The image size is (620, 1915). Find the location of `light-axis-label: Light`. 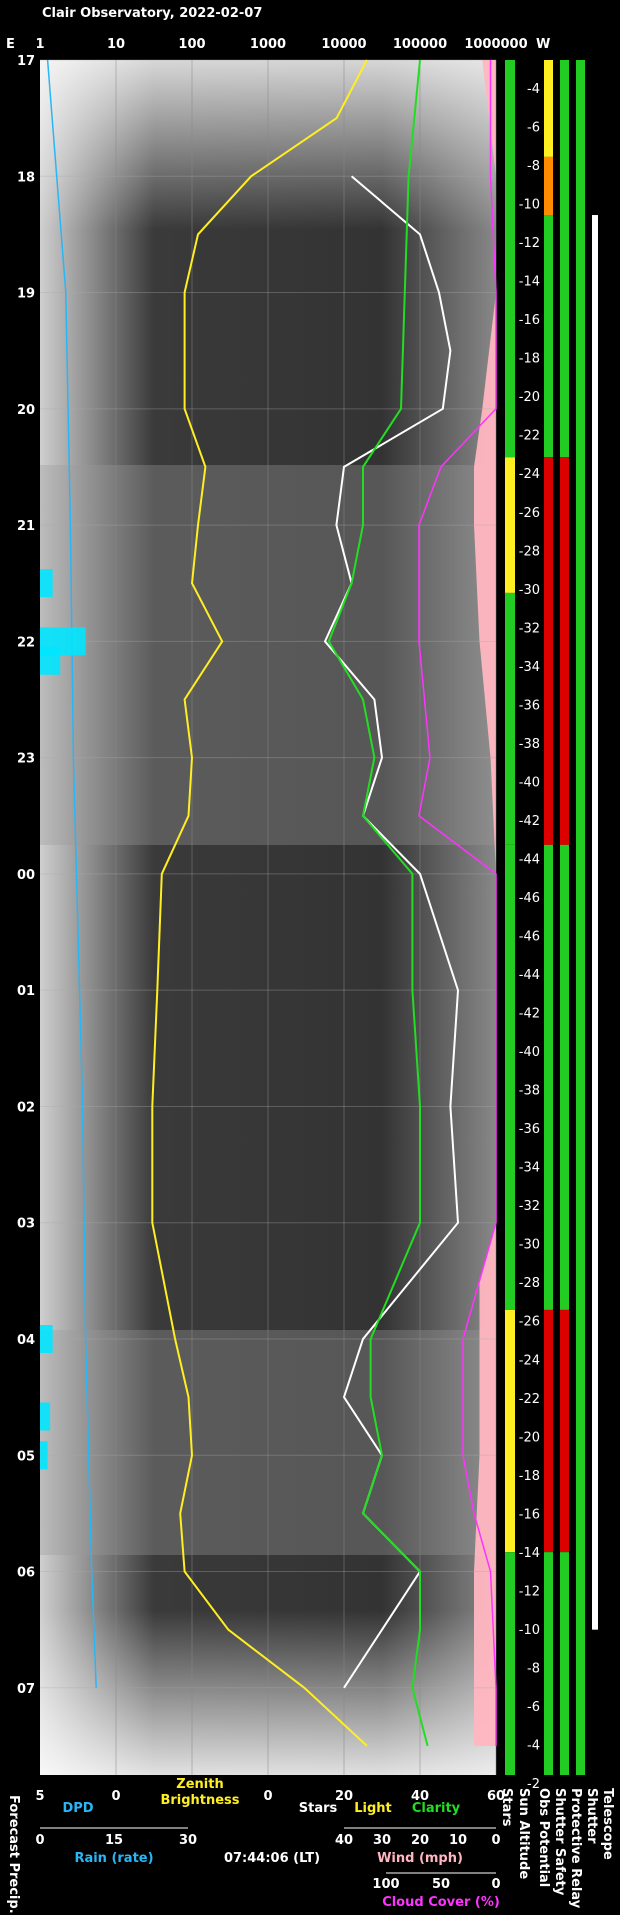

light-axis-label: Light is located at coordinates (373, 1808).